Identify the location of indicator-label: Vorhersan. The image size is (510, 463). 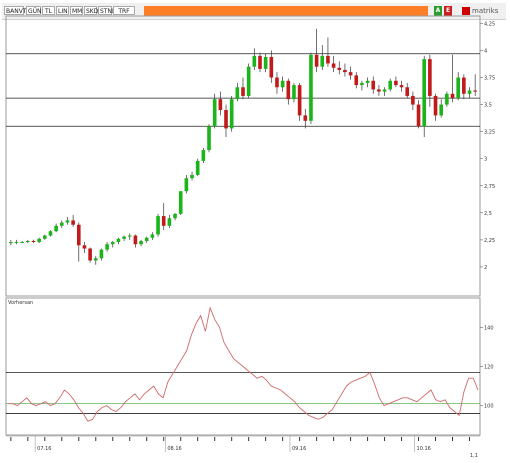
(20, 303).